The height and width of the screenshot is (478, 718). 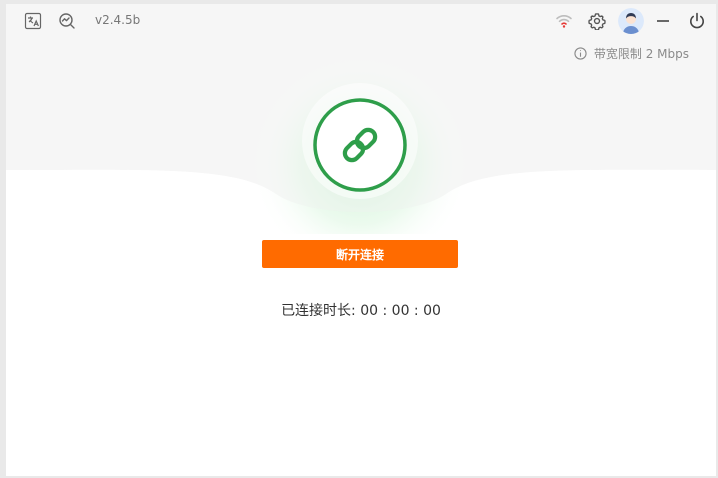 What do you see at coordinates (400, 311) in the screenshot?
I see `duration-value: 00 : 00 : 00` at bounding box center [400, 311].